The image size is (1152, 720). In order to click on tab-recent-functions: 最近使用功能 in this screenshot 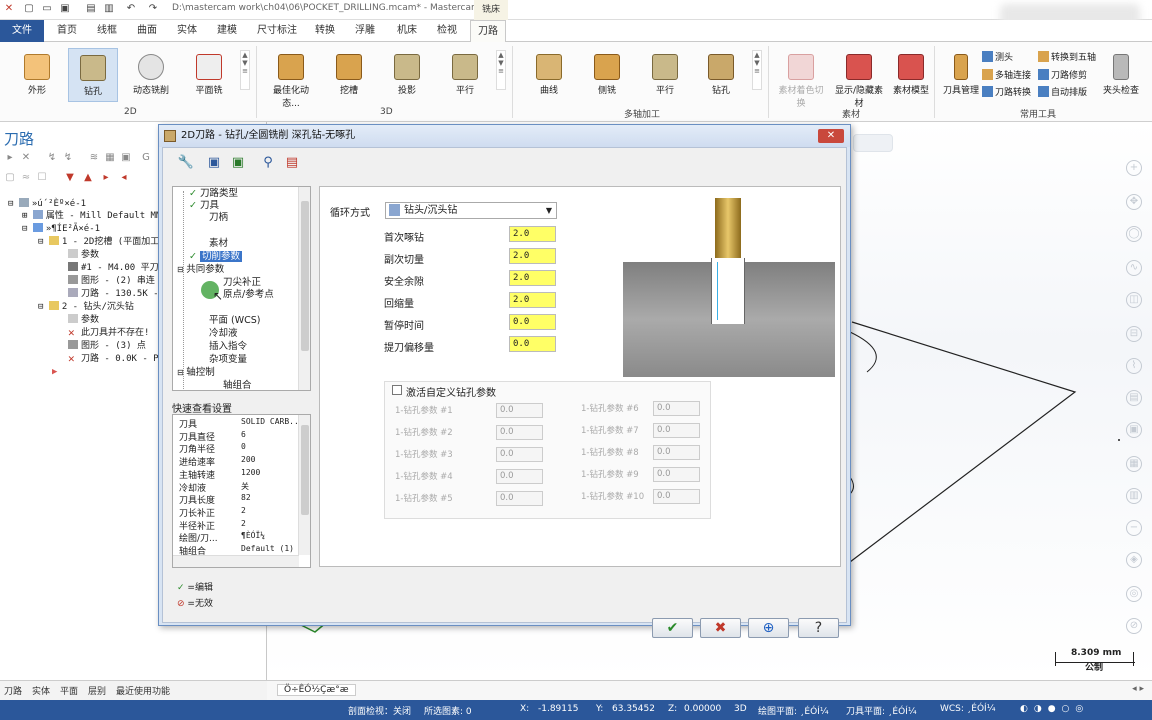, I will do `click(143, 690)`.